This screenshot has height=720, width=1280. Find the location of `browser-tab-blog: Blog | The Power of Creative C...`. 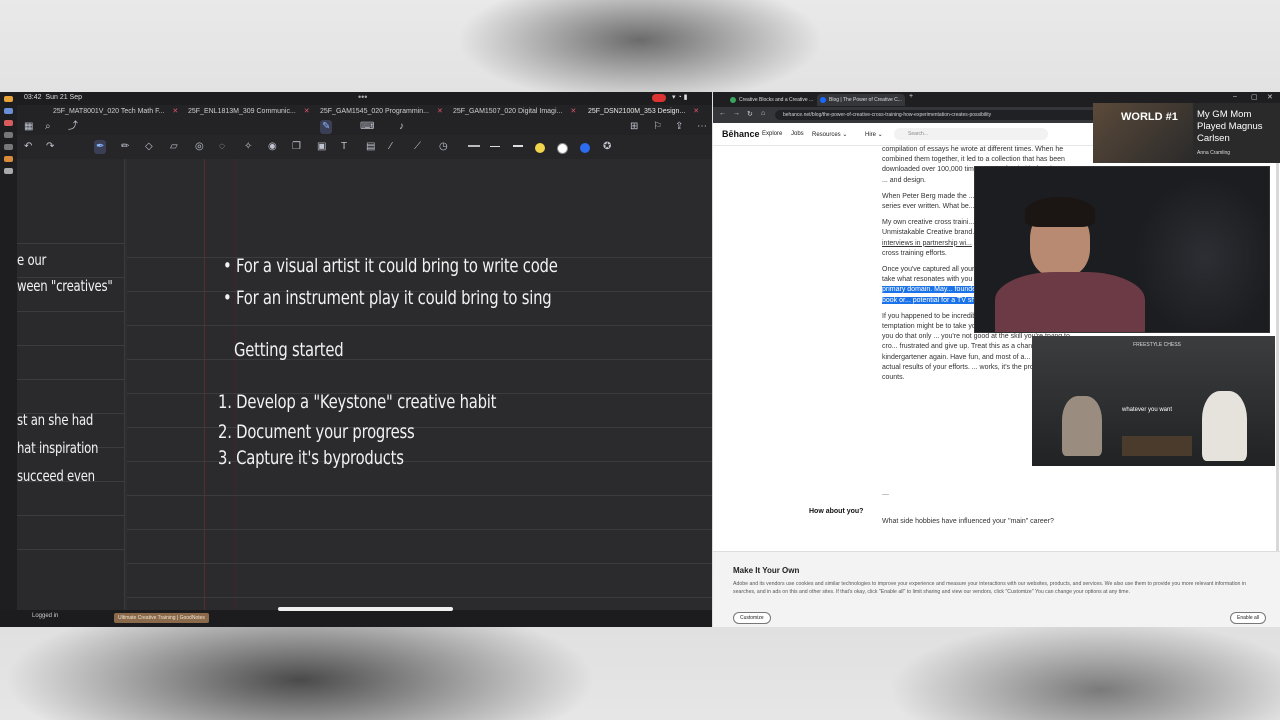

browser-tab-blog: Blog | The Power of Creative C... is located at coordinates (861, 100).